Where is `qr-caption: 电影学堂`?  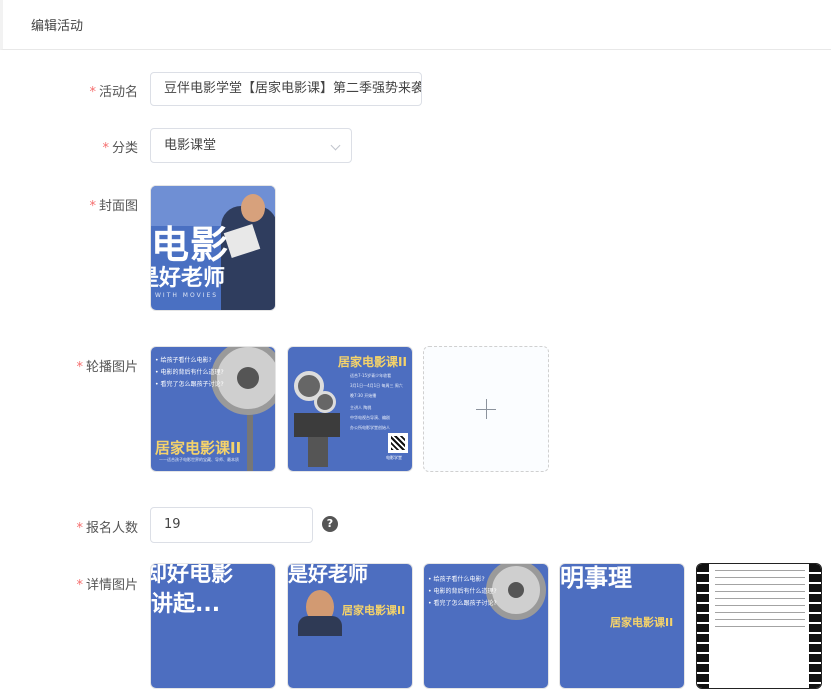
qr-caption: 电影学堂 is located at coordinates (394, 457).